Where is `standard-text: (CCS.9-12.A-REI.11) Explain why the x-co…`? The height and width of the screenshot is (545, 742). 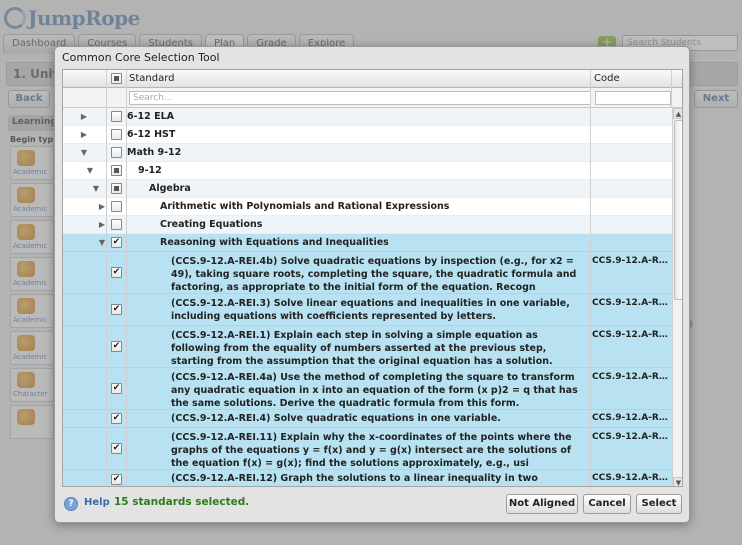
standard-text: (CCS.9-12.A-REI.11) Explain why the x-co… is located at coordinates (371, 450).